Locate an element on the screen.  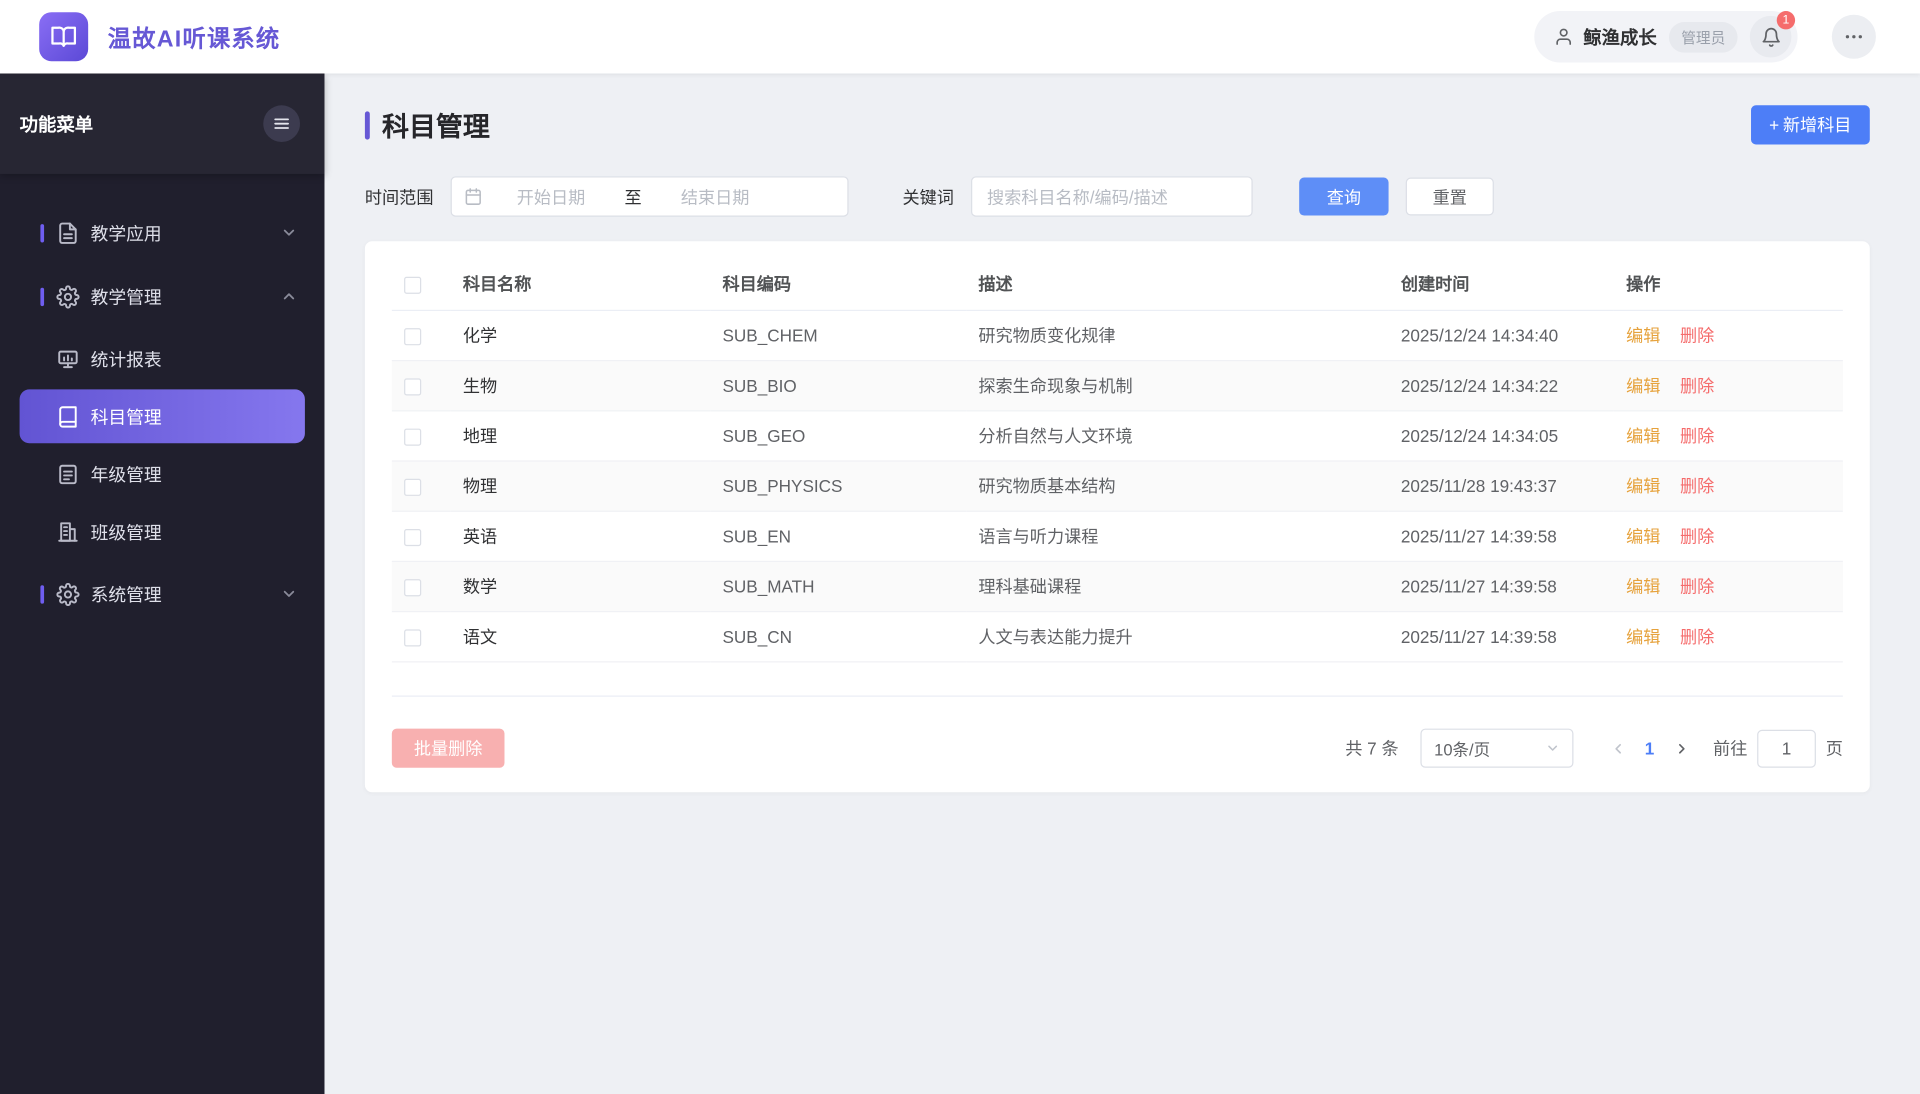
sidebar-item-class-mgmt: 班级管理 is located at coordinates (162, 531).